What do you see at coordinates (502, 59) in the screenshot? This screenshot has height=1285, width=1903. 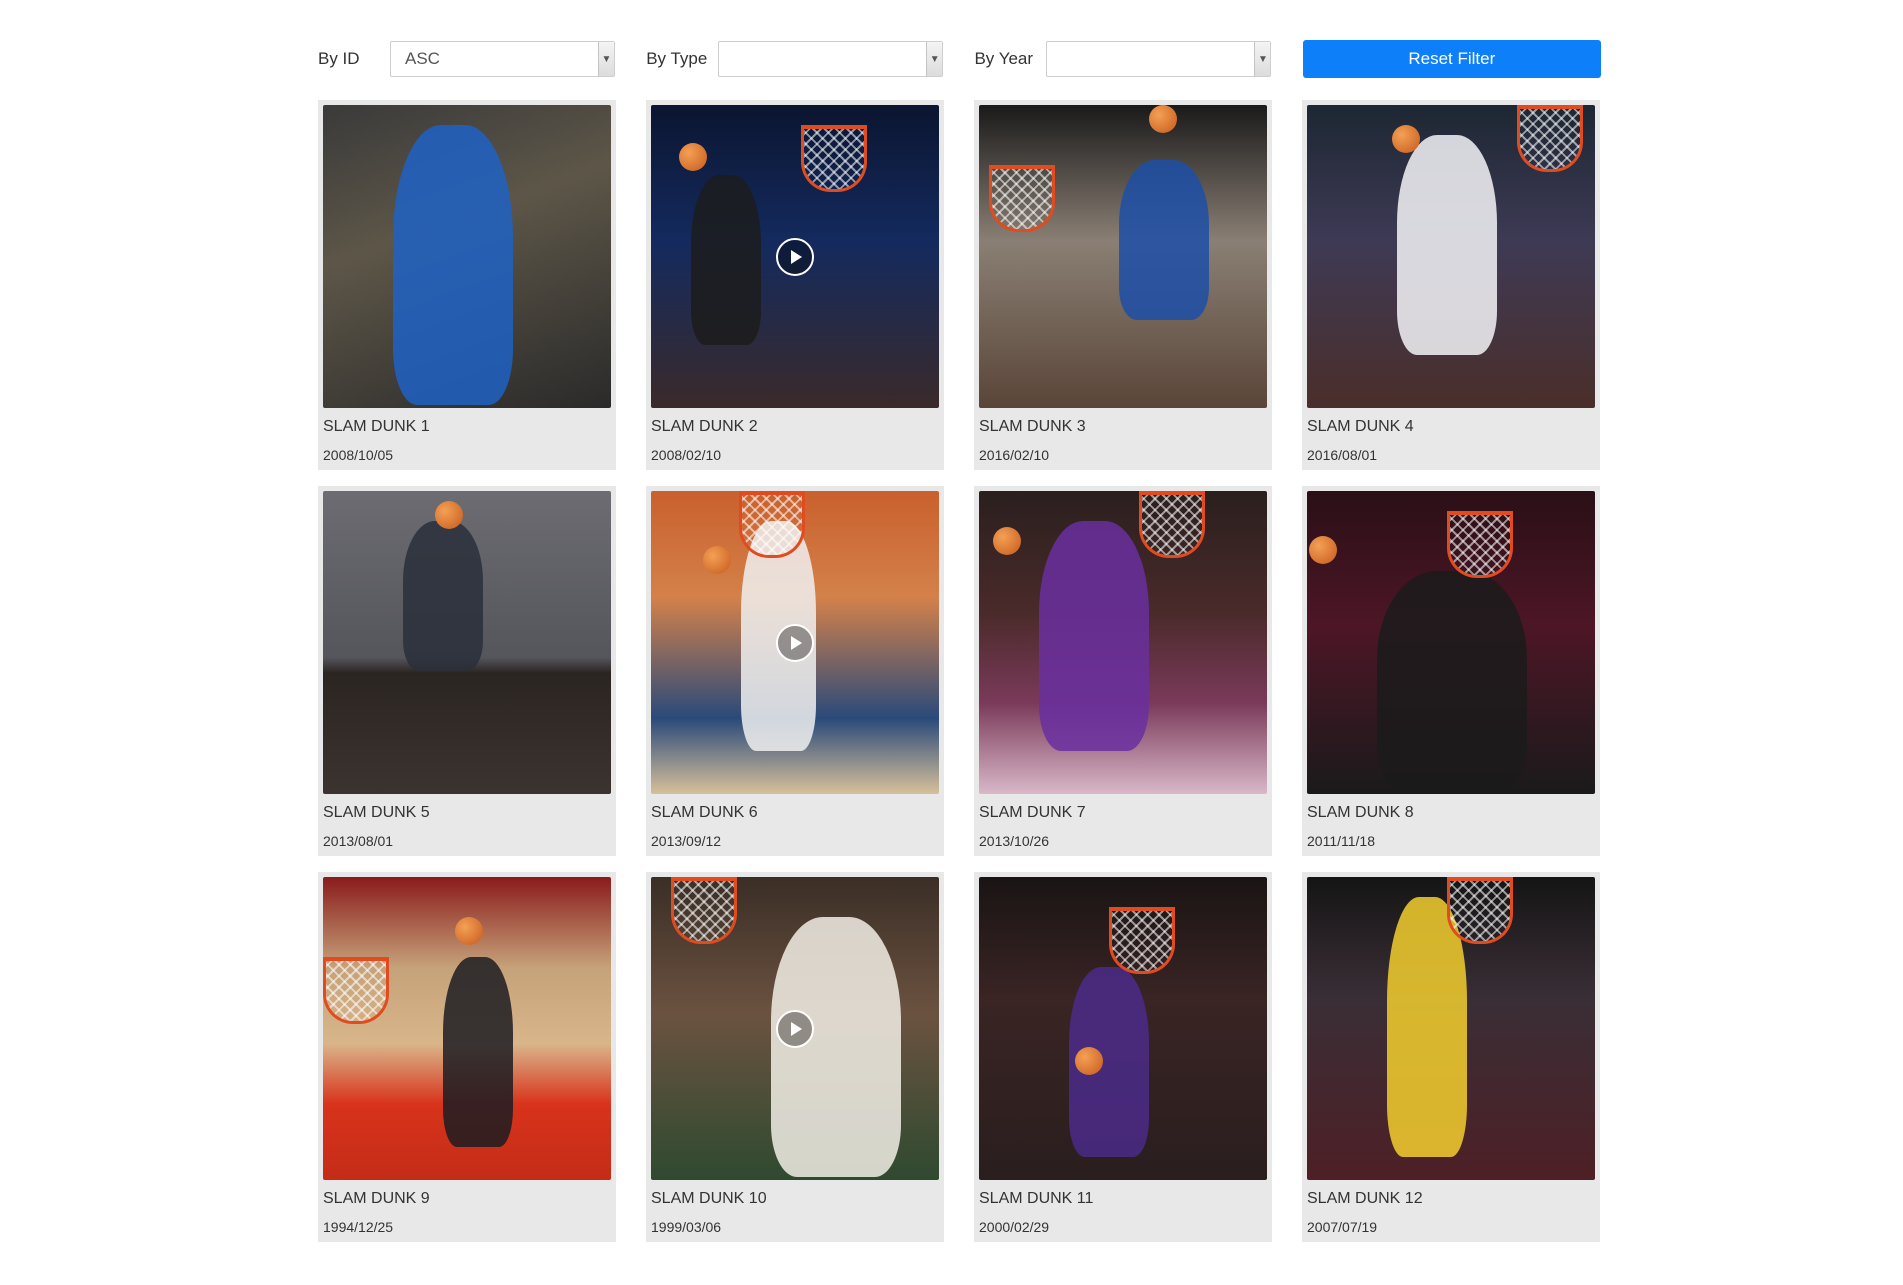 I see `filter-by-id-select: ASC ▼` at bounding box center [502, 59].